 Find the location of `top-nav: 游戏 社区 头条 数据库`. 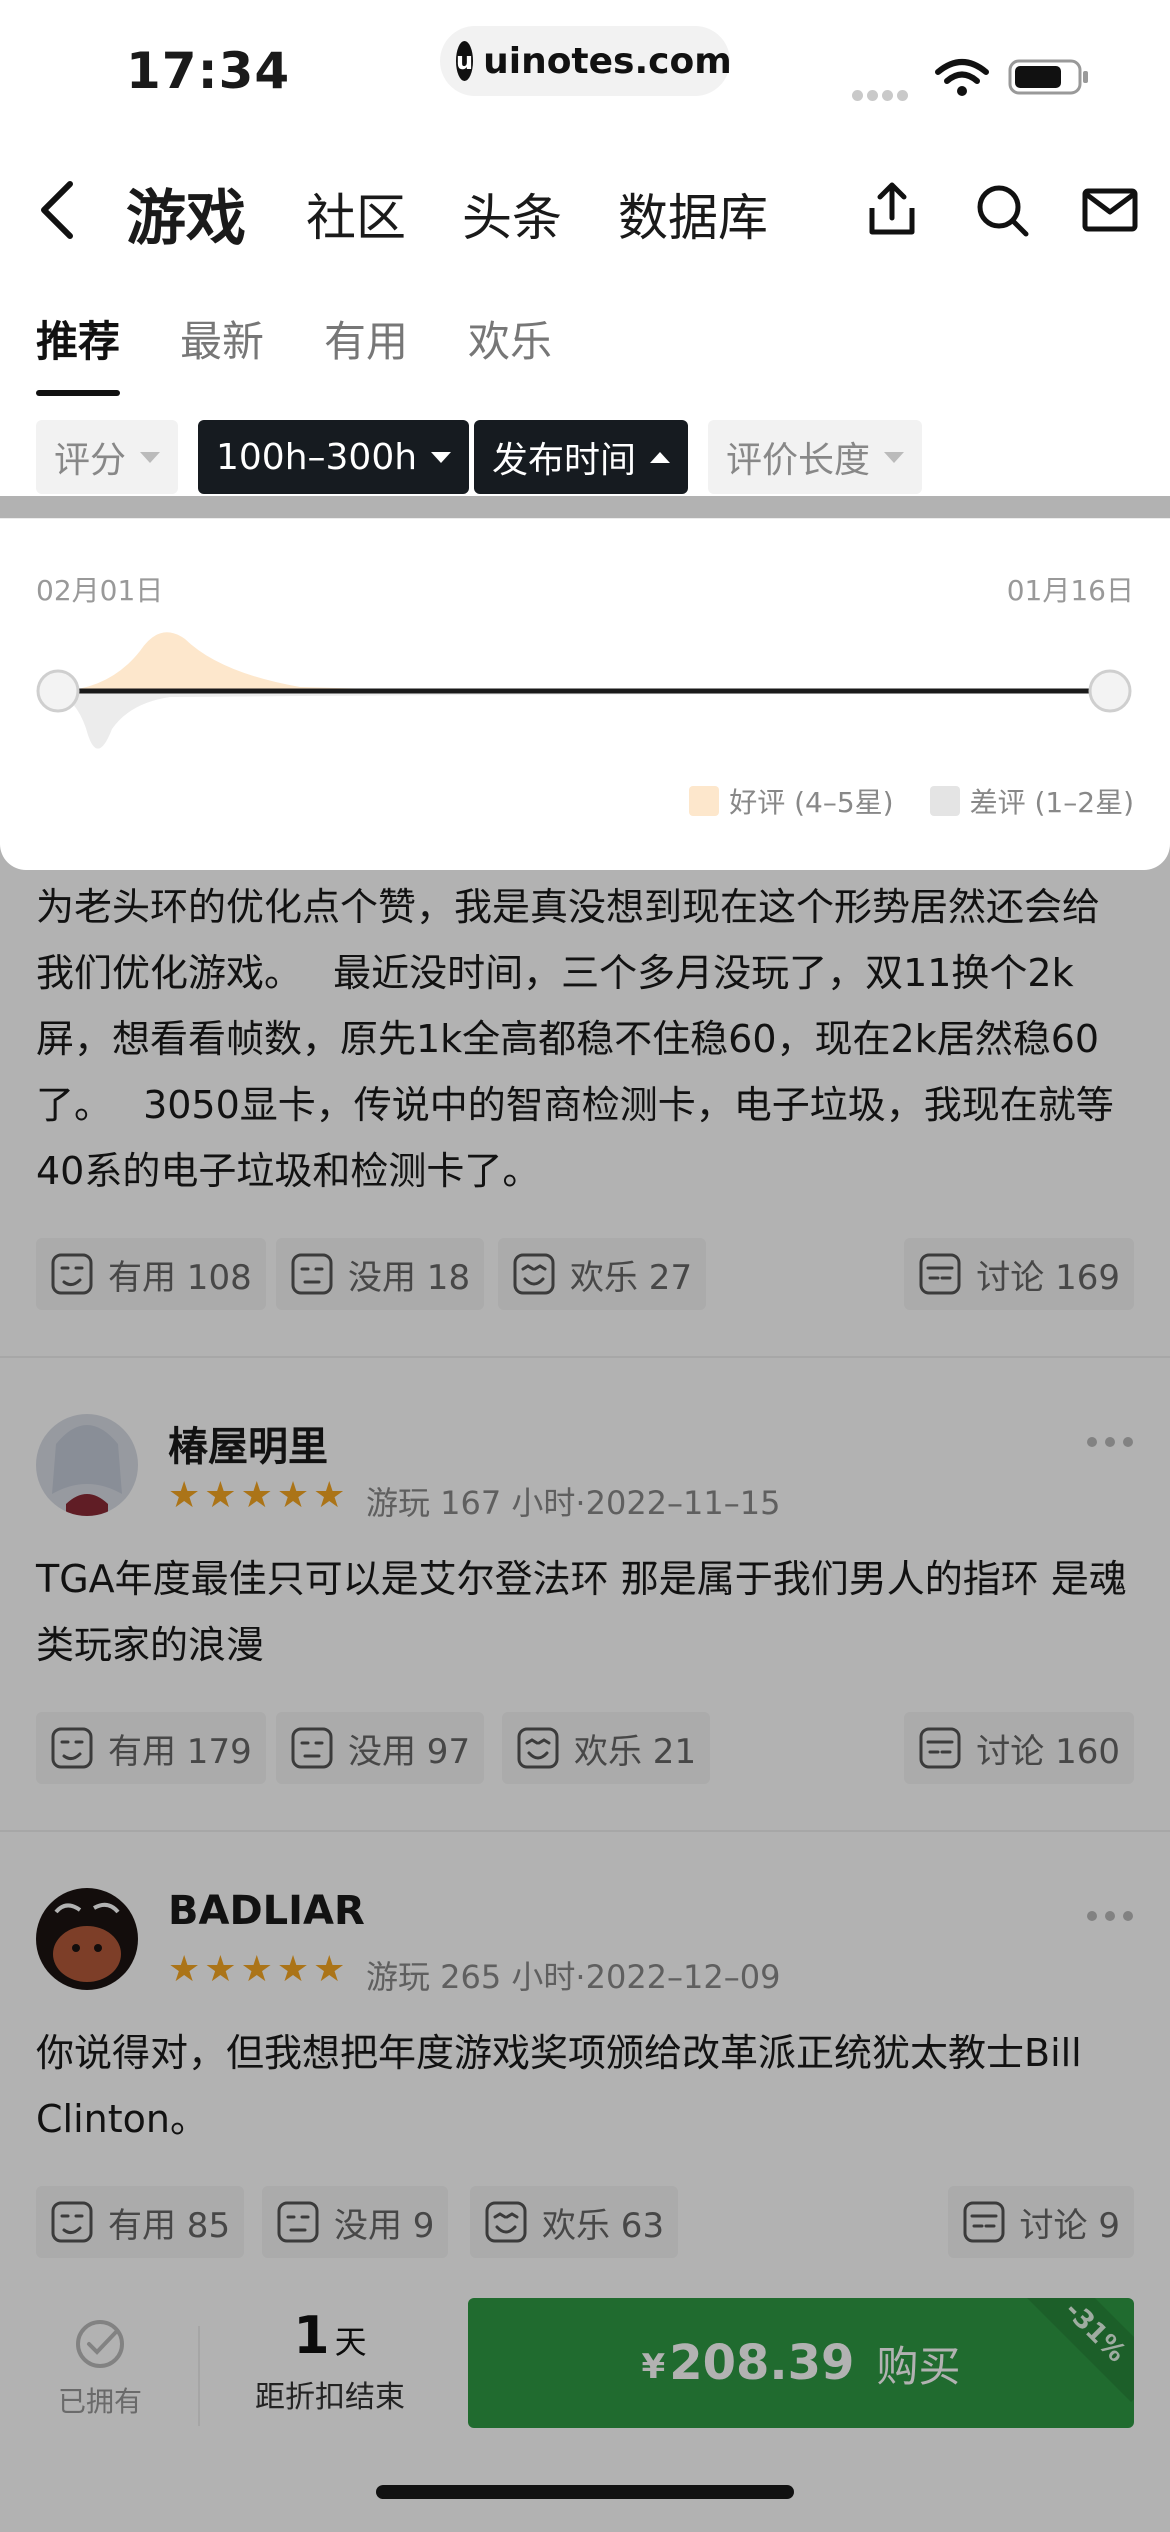

top-nav: 游戏 社区 头条 数据库 is located at coordinates (585, 210).